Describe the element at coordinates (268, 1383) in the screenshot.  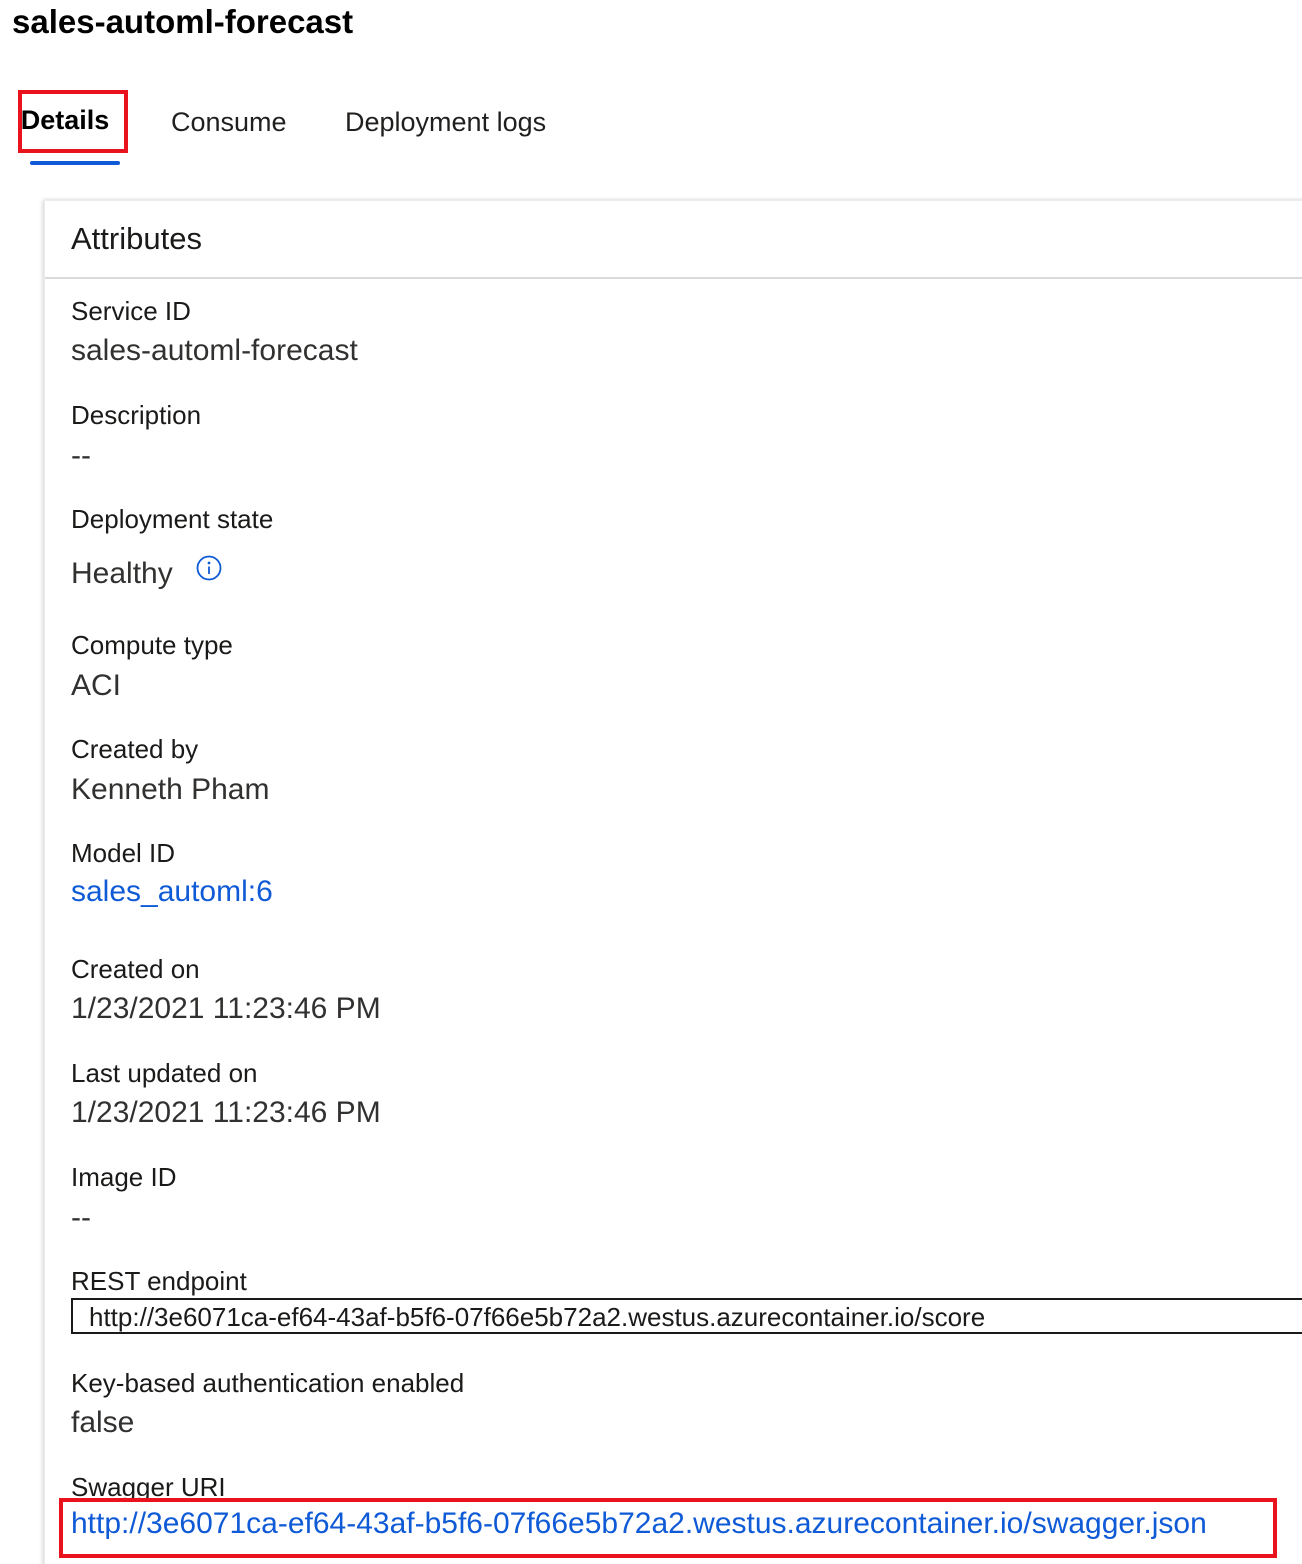
I see `key-auth-label: Key-based authentication enabled` at that location.